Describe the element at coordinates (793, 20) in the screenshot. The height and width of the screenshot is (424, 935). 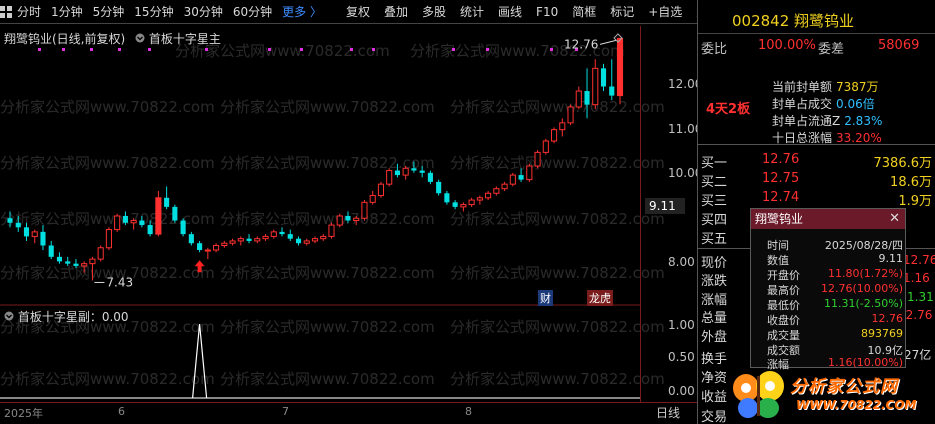
I see `stock-code-name: 002842 翔鹭钨业` at that location.